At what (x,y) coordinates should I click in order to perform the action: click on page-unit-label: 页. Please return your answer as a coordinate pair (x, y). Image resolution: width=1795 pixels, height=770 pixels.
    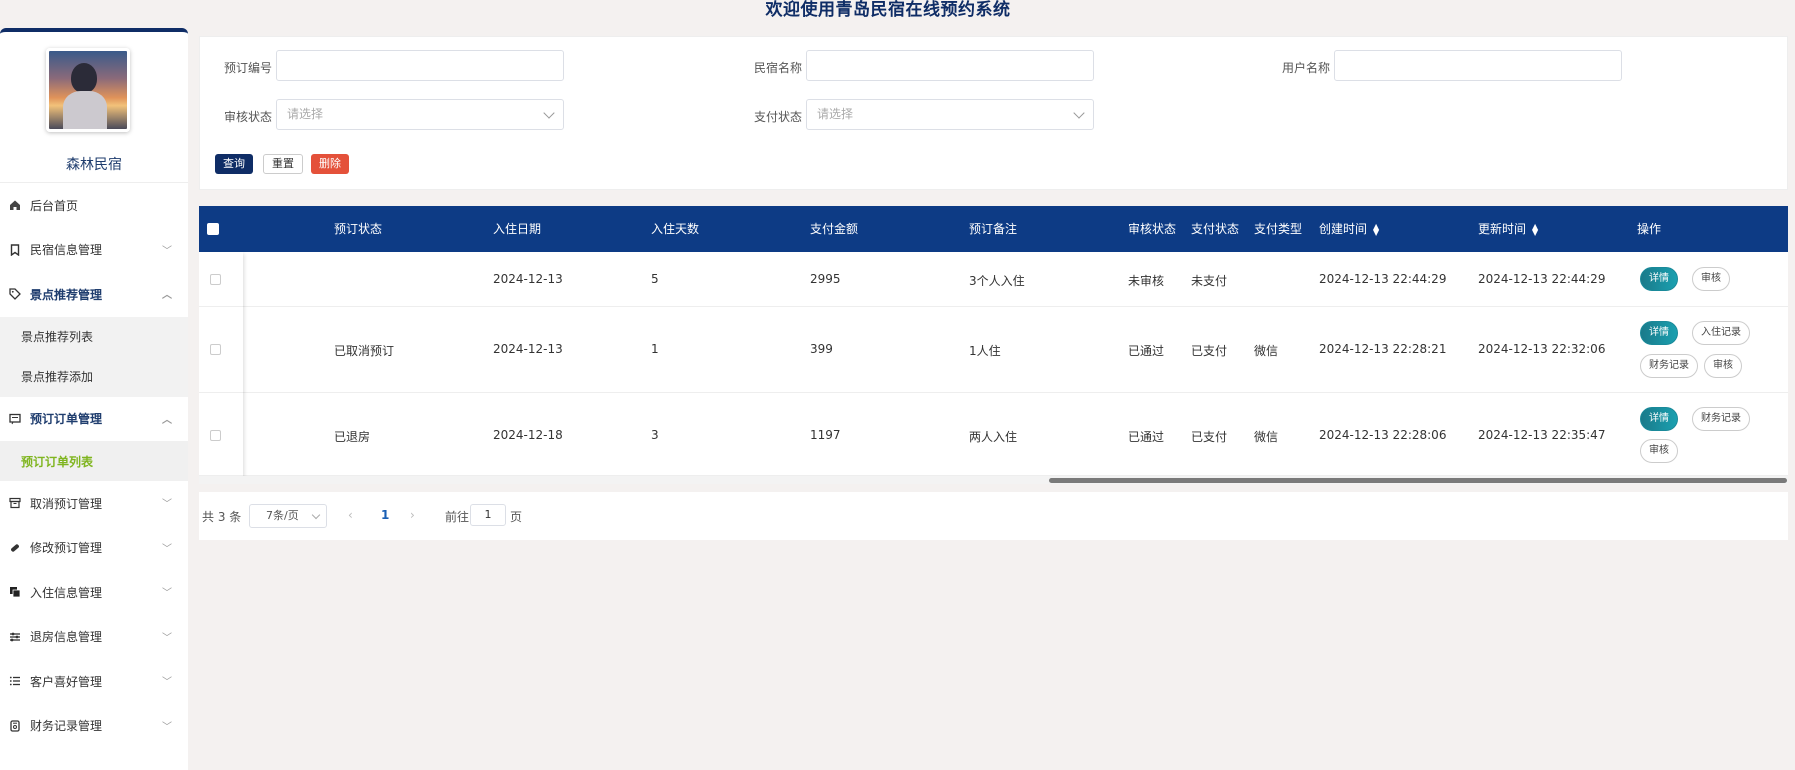
    Looking at the image, I should click on (516, 517).